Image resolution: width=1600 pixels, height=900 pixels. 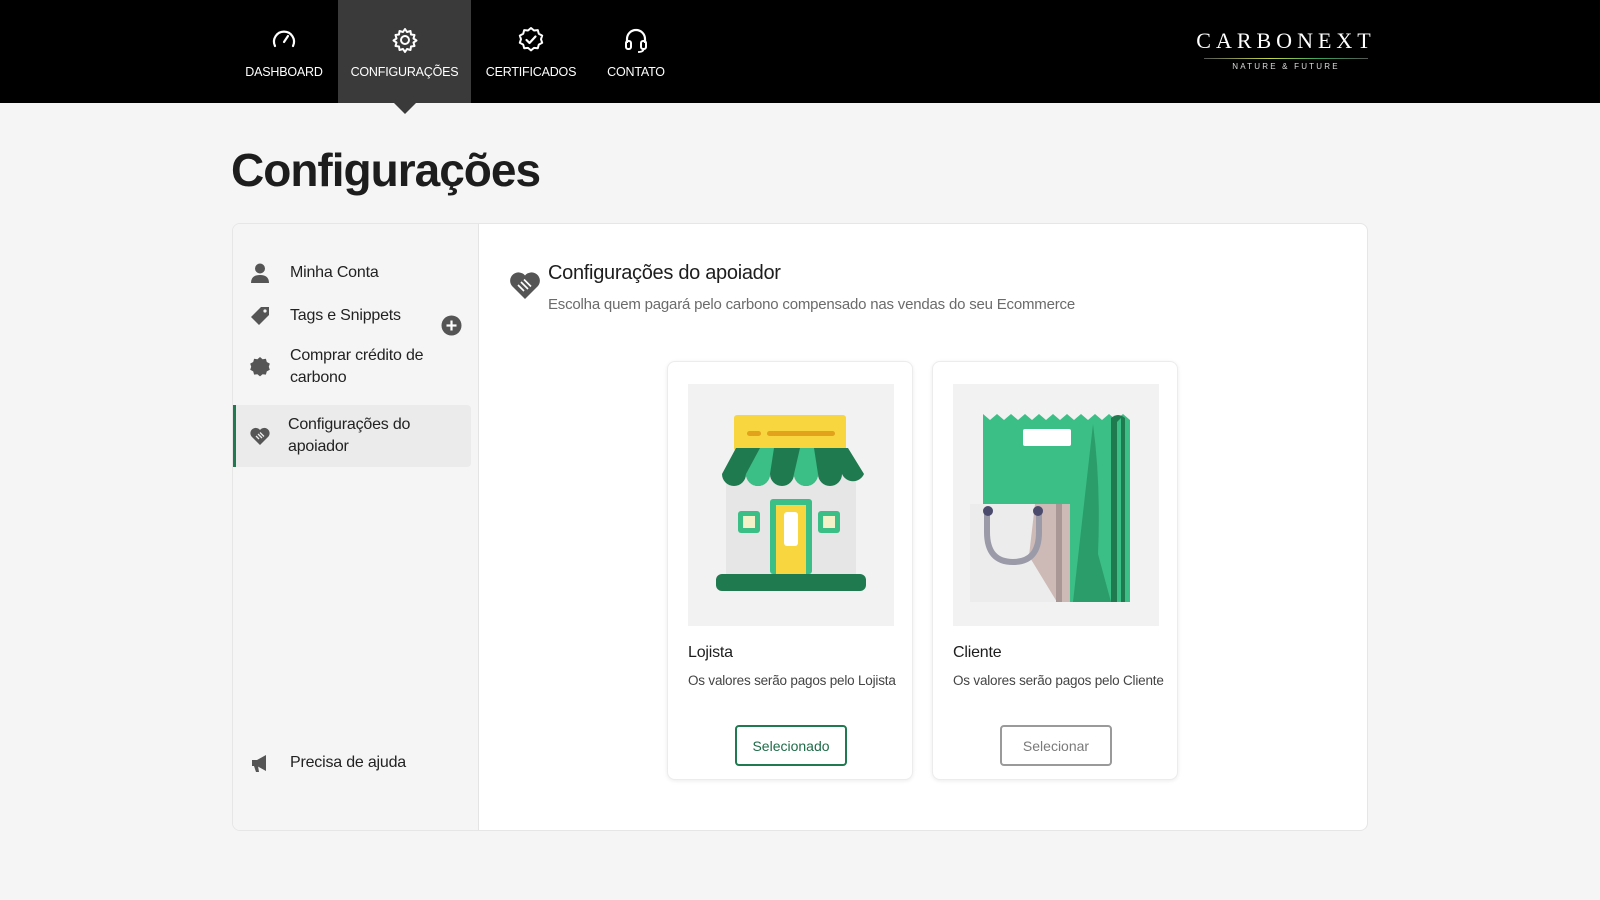 What do you see at coordinates (404, 40) in the screenshot?
I see `gear-icon` at bounding box center [404, 40].